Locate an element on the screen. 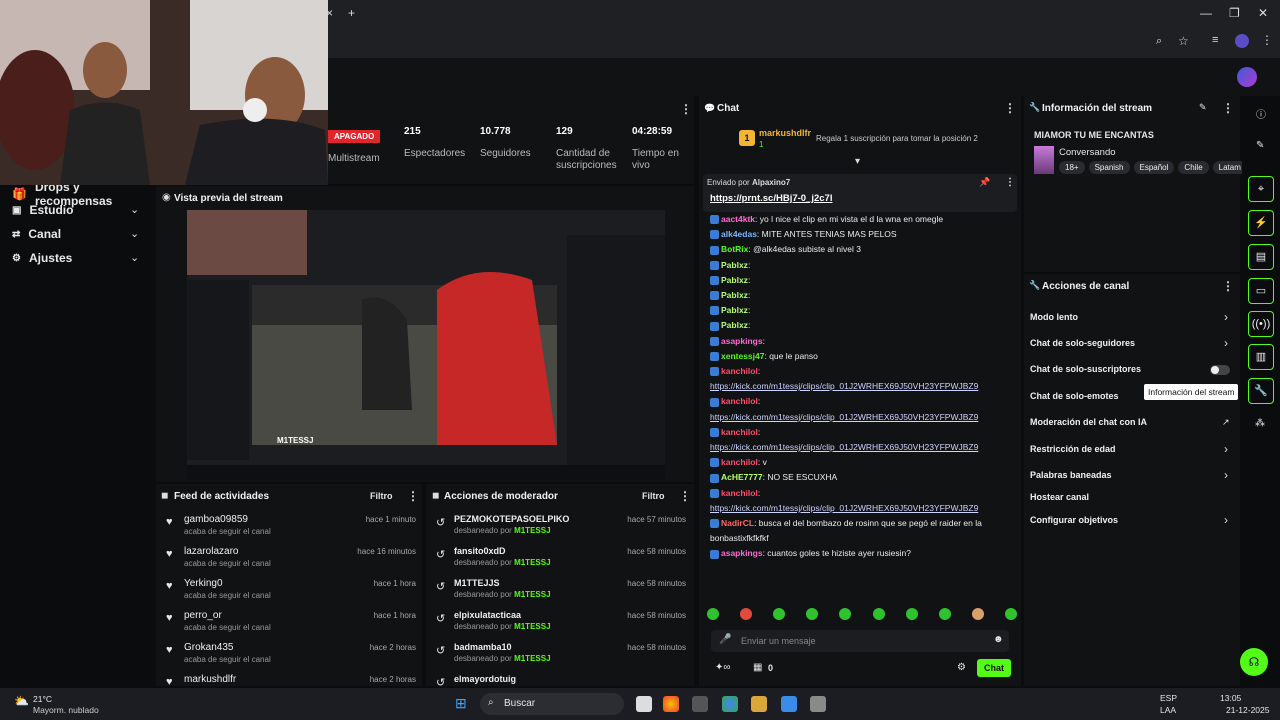 Image resolution: width=1280 pixels, height=720 pixels. layout-icon: ▥ is located at coordinates (1261, 357).